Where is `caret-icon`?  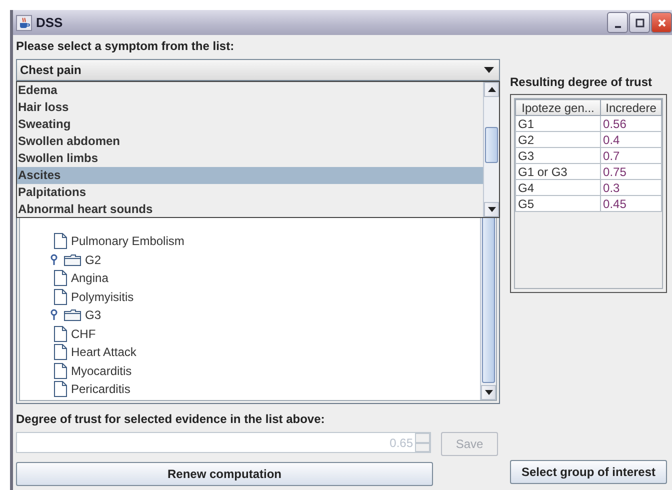
caret-icon is located at coordinates (489, 70).